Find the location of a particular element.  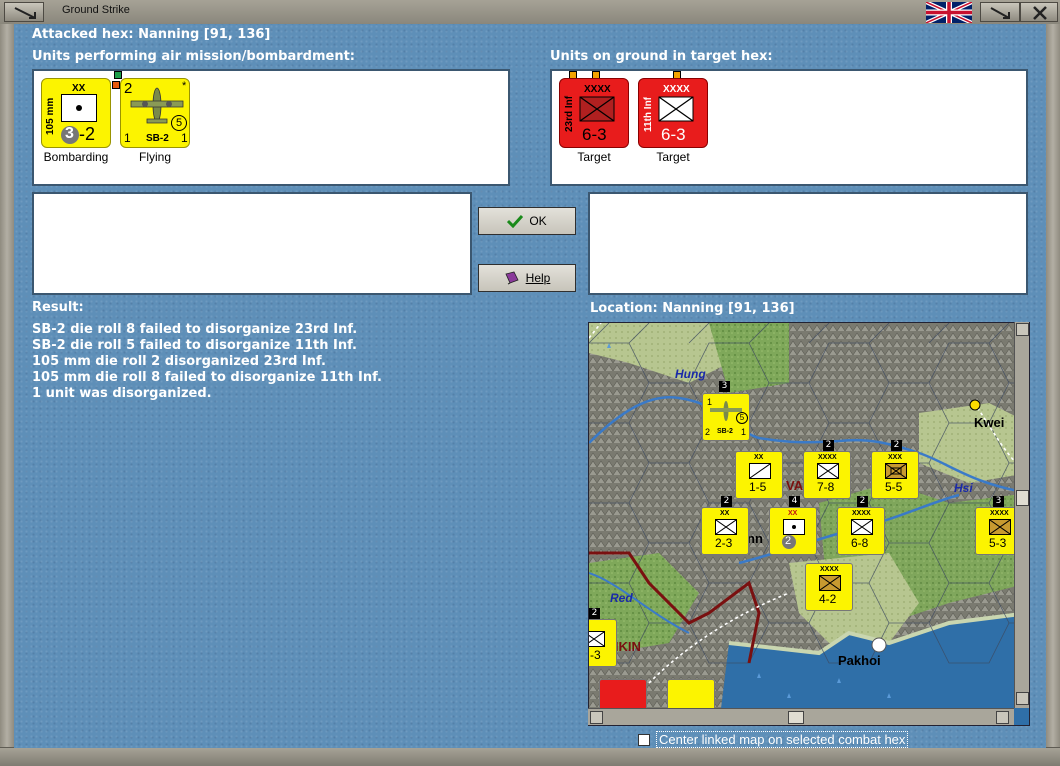

unit-strength: 6-3 is located at coordinates (594, 134).